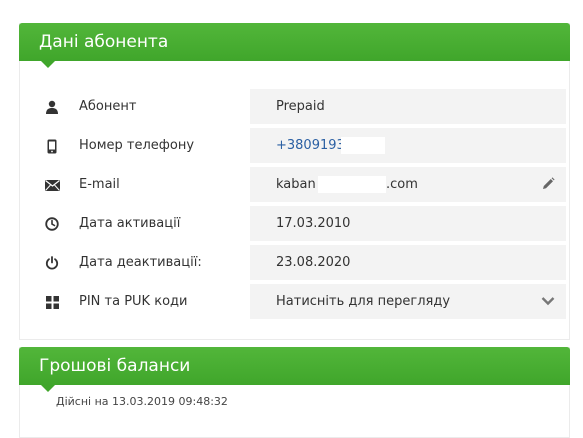  Describe the element at coordinates (130, 223) in the screenshot. I see `label-activation-date: Дата активації` at that location.